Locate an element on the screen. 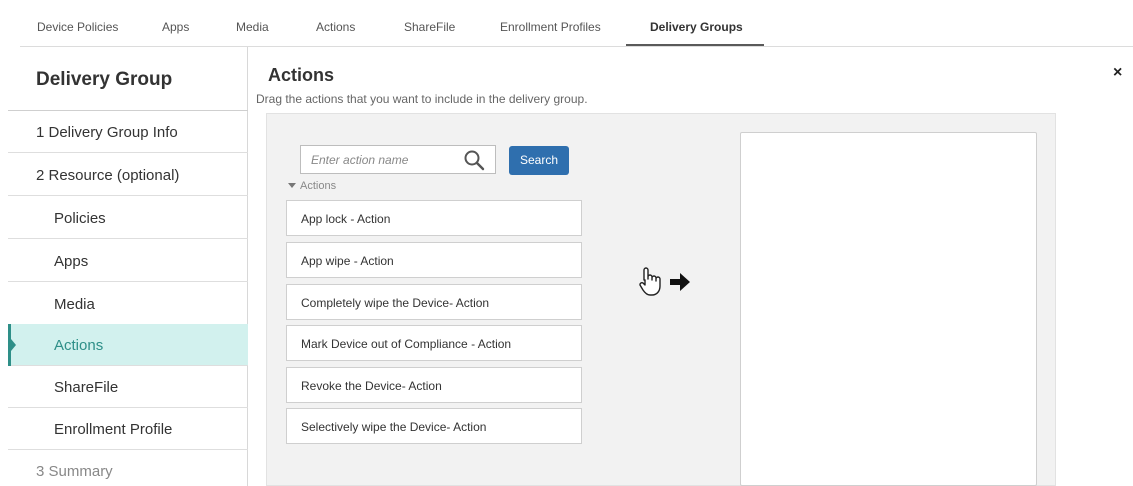 The image size is (1133, 486). search-input is located at coordinates (386, 160).